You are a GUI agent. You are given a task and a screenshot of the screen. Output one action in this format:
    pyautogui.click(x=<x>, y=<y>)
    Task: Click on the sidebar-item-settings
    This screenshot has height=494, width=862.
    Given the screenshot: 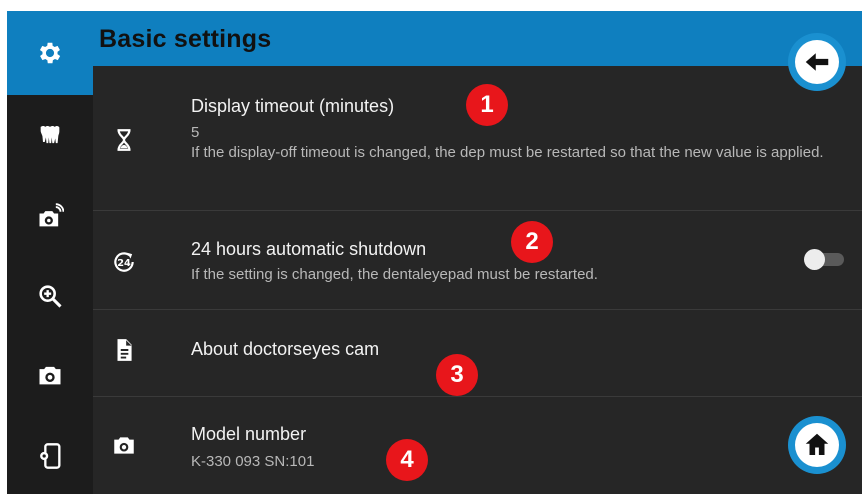 What is the action you would take?
    pyautogui.click(x=50, y=53)
    